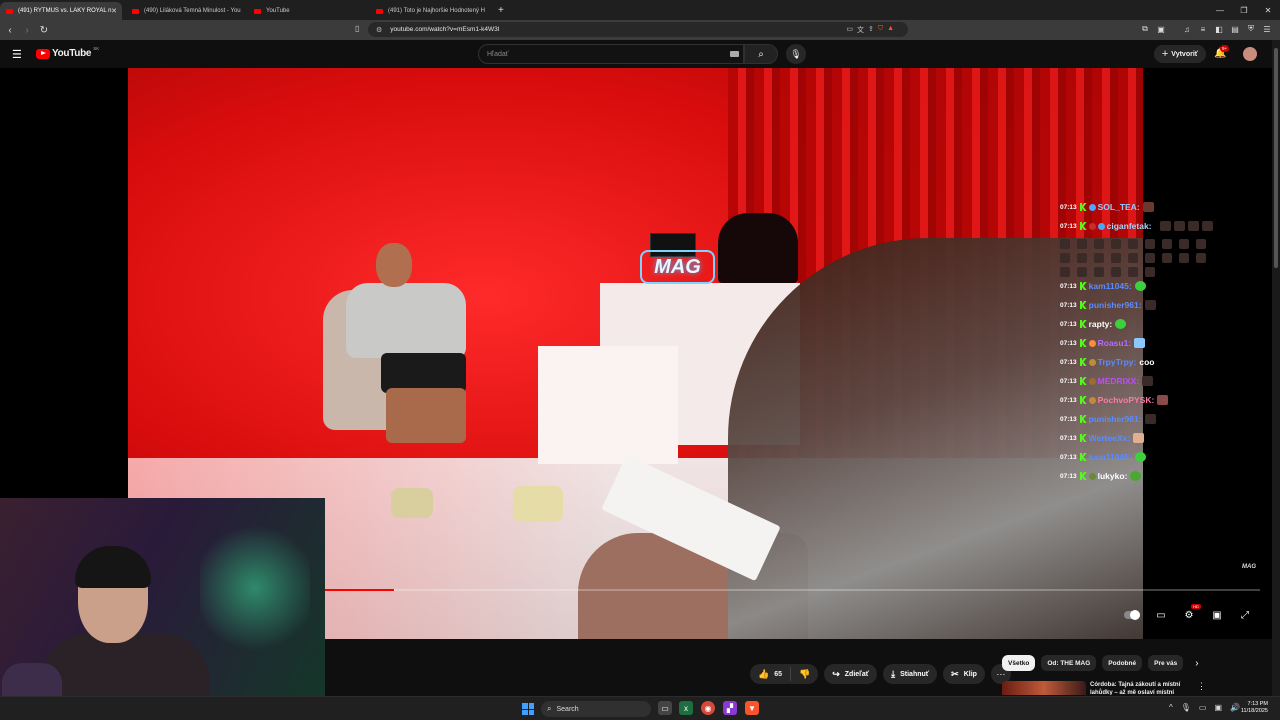 The image size is (1280, 720). What do you see at coordinates (1218, 707) in the screenshot?
I see `display-icon: ▣` at bounding box center [1218, 707].